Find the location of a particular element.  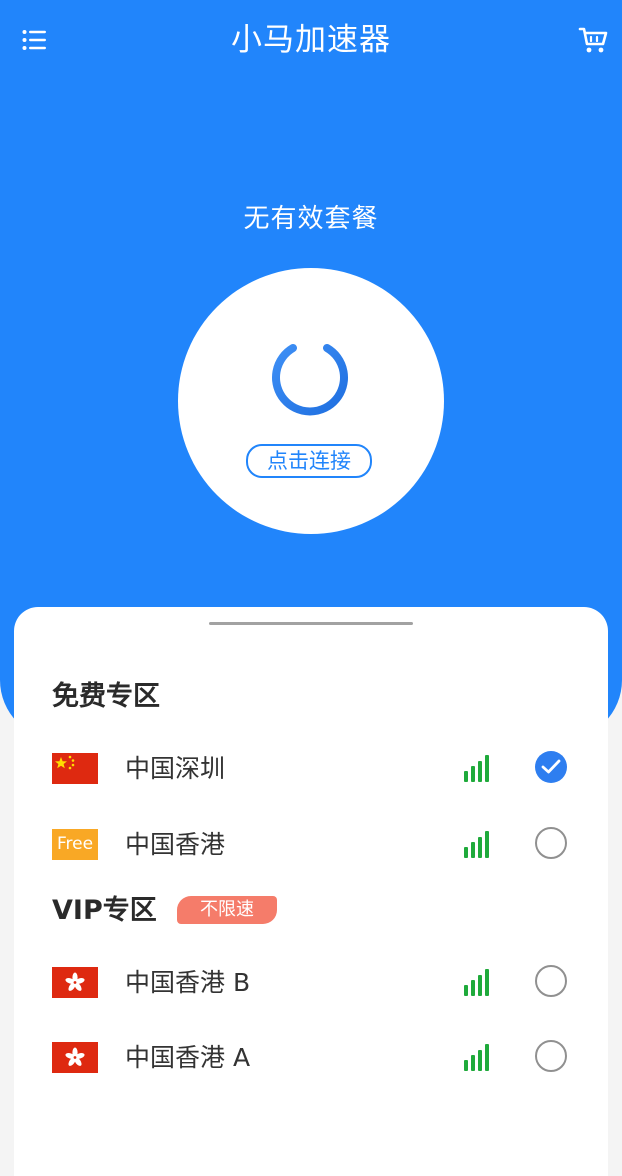

vip-section-title: VIP专区 is located at coordinates (104, 910).